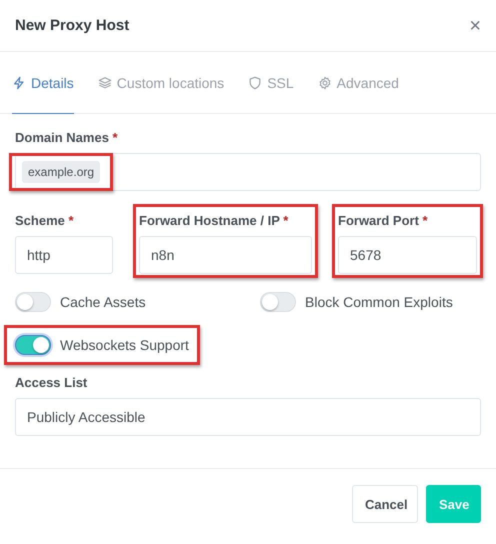  Describe the element at coordinates (385, 504) in the screenshot. I see `cancel-button: Cancel` at that location.